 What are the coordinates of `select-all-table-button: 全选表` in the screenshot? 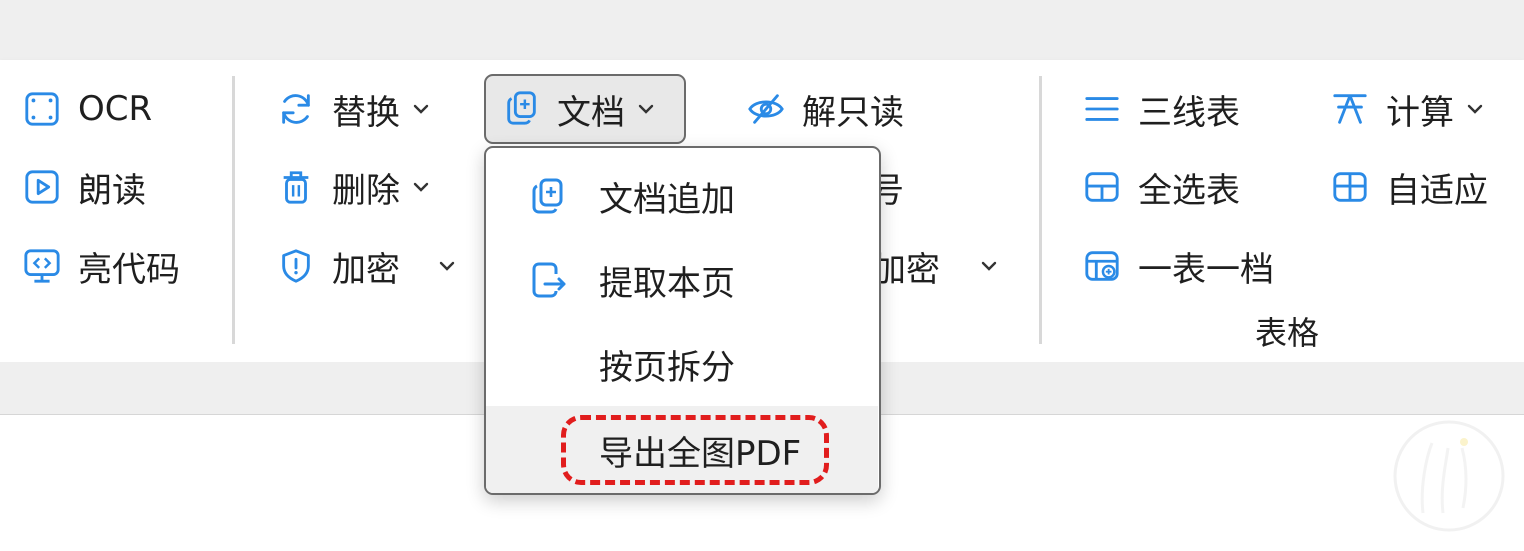 It's located at (1161, 187).